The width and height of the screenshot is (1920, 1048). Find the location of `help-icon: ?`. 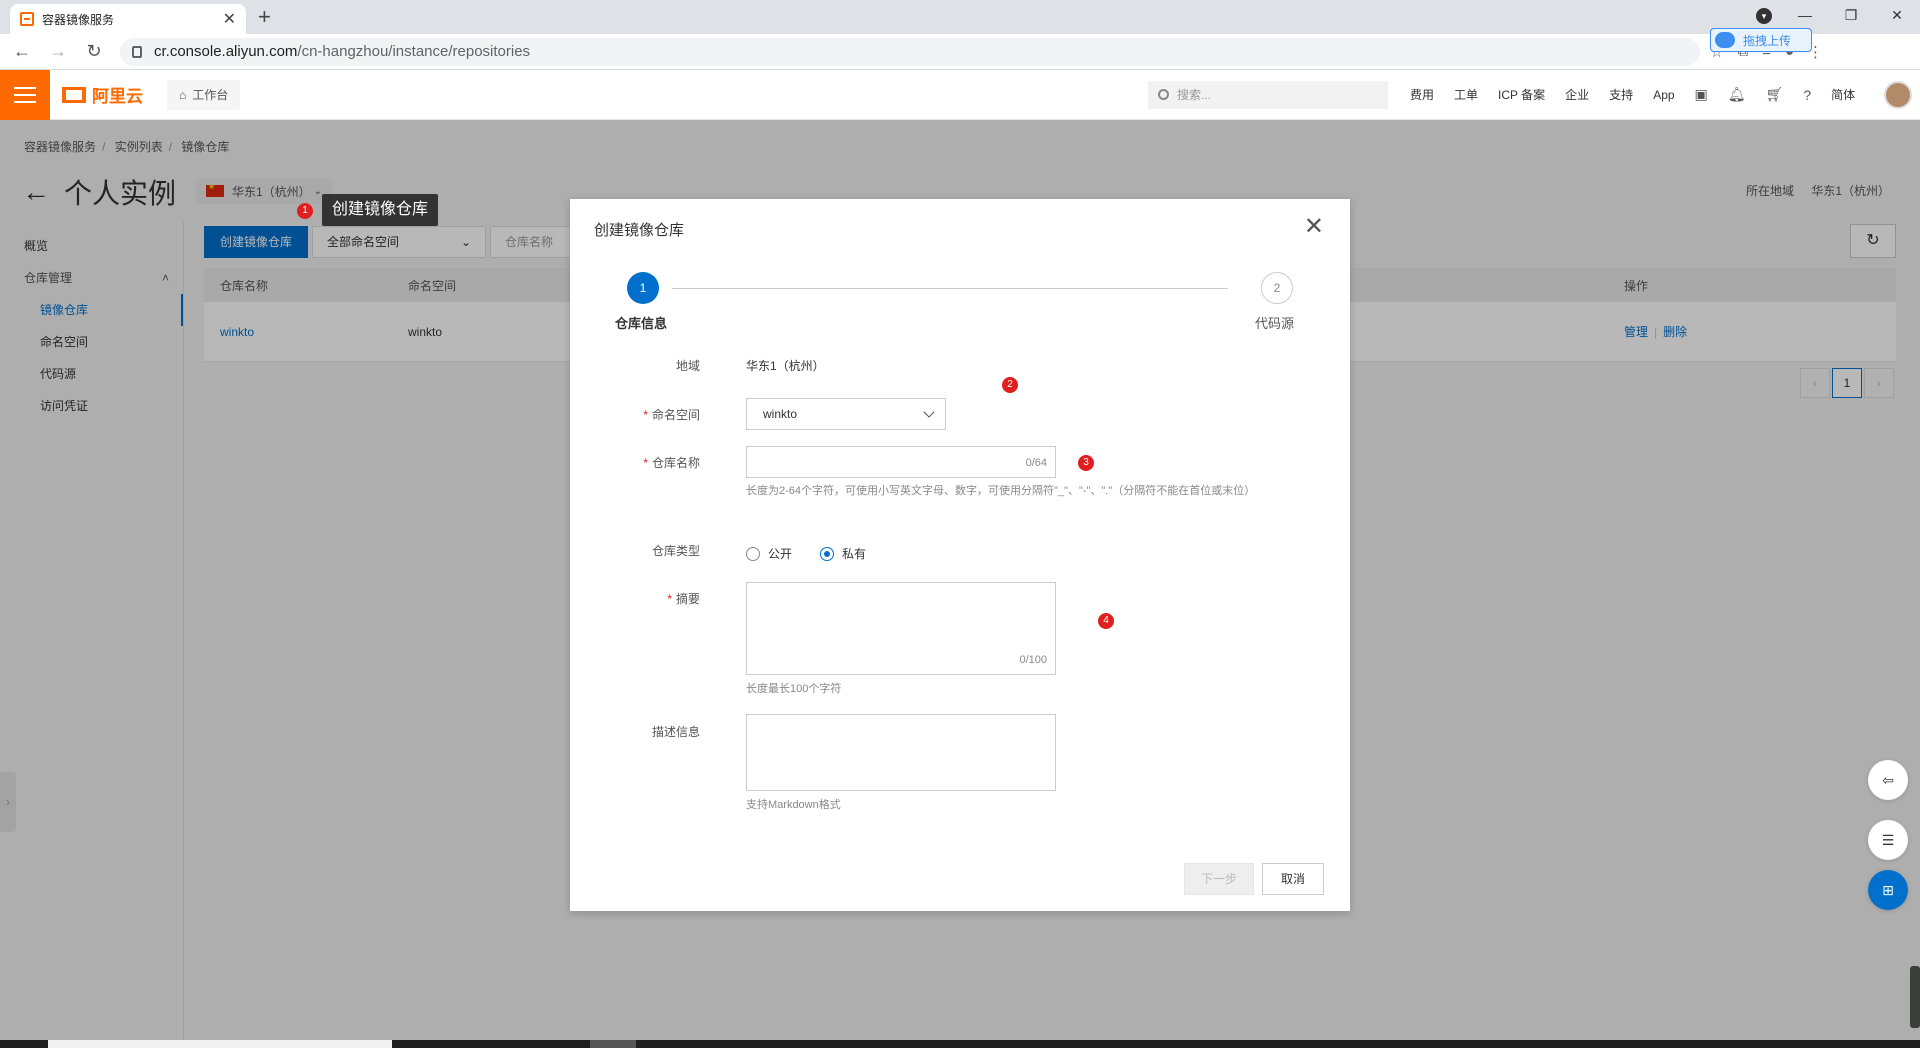

help-icon: ? is located at coordinates (1807, 95).